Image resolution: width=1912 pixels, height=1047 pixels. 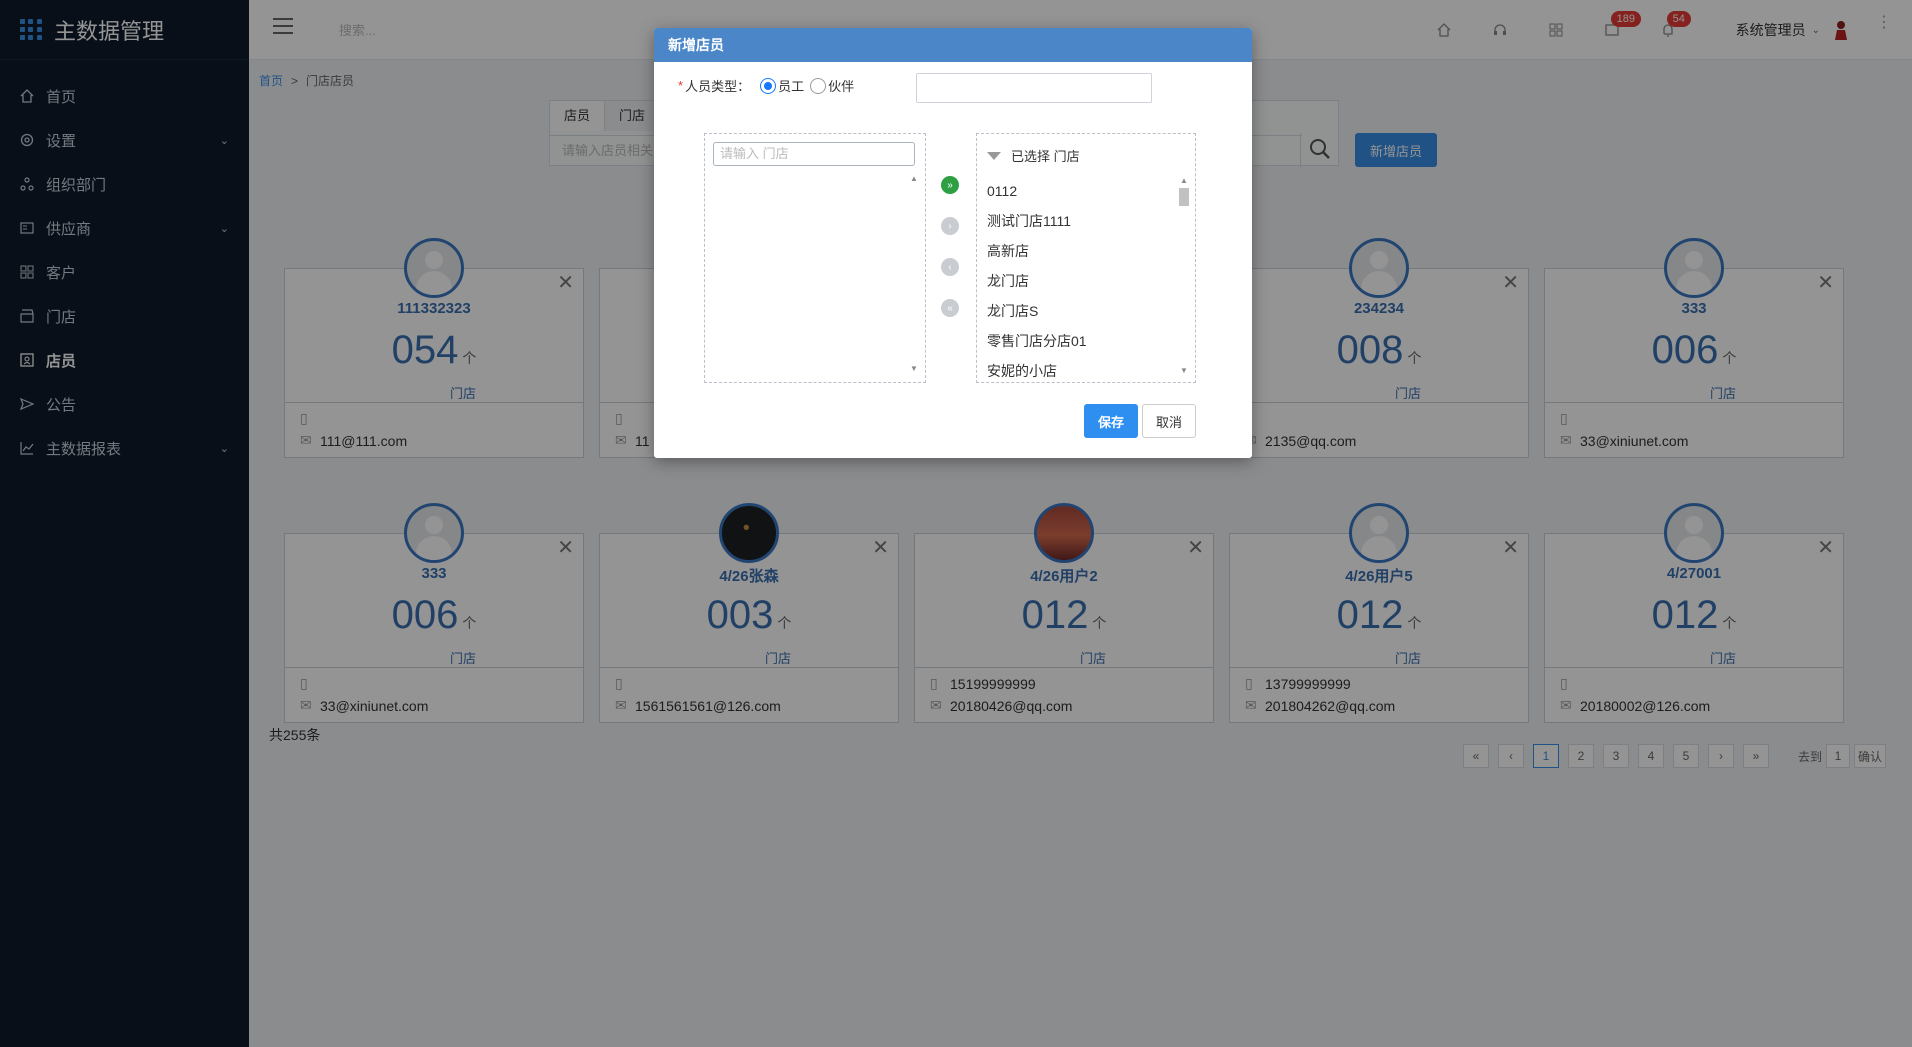 I want to click on radio-employee-label: 员工, so click(x=791, y=86).